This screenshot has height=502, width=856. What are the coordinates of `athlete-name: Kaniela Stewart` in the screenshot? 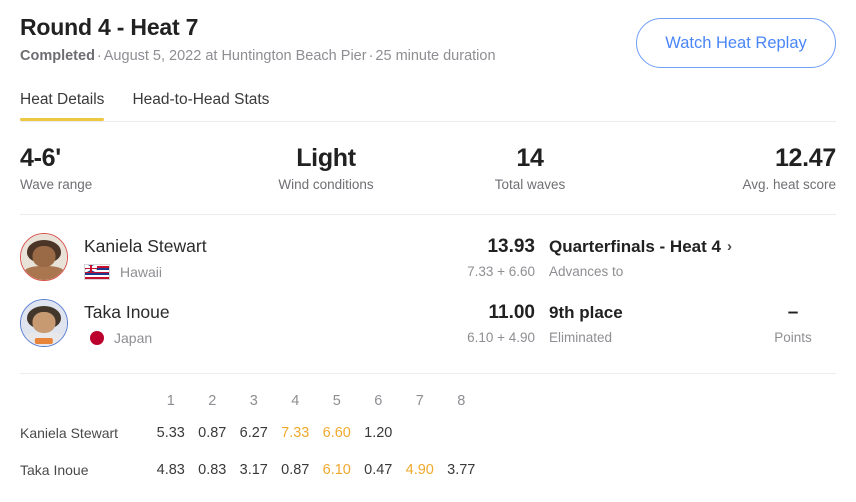 It's located at (145, 245).